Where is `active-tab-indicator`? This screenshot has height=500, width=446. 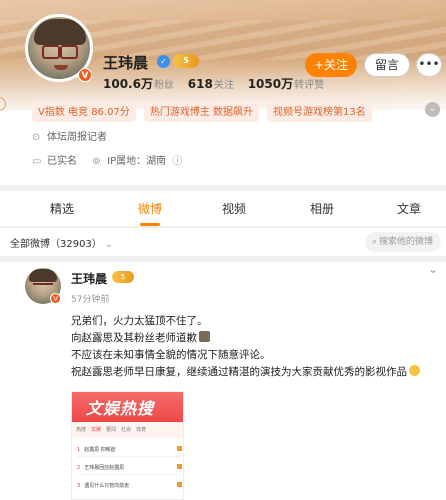
active-tab-indicator is located at coordinates (150, 224).